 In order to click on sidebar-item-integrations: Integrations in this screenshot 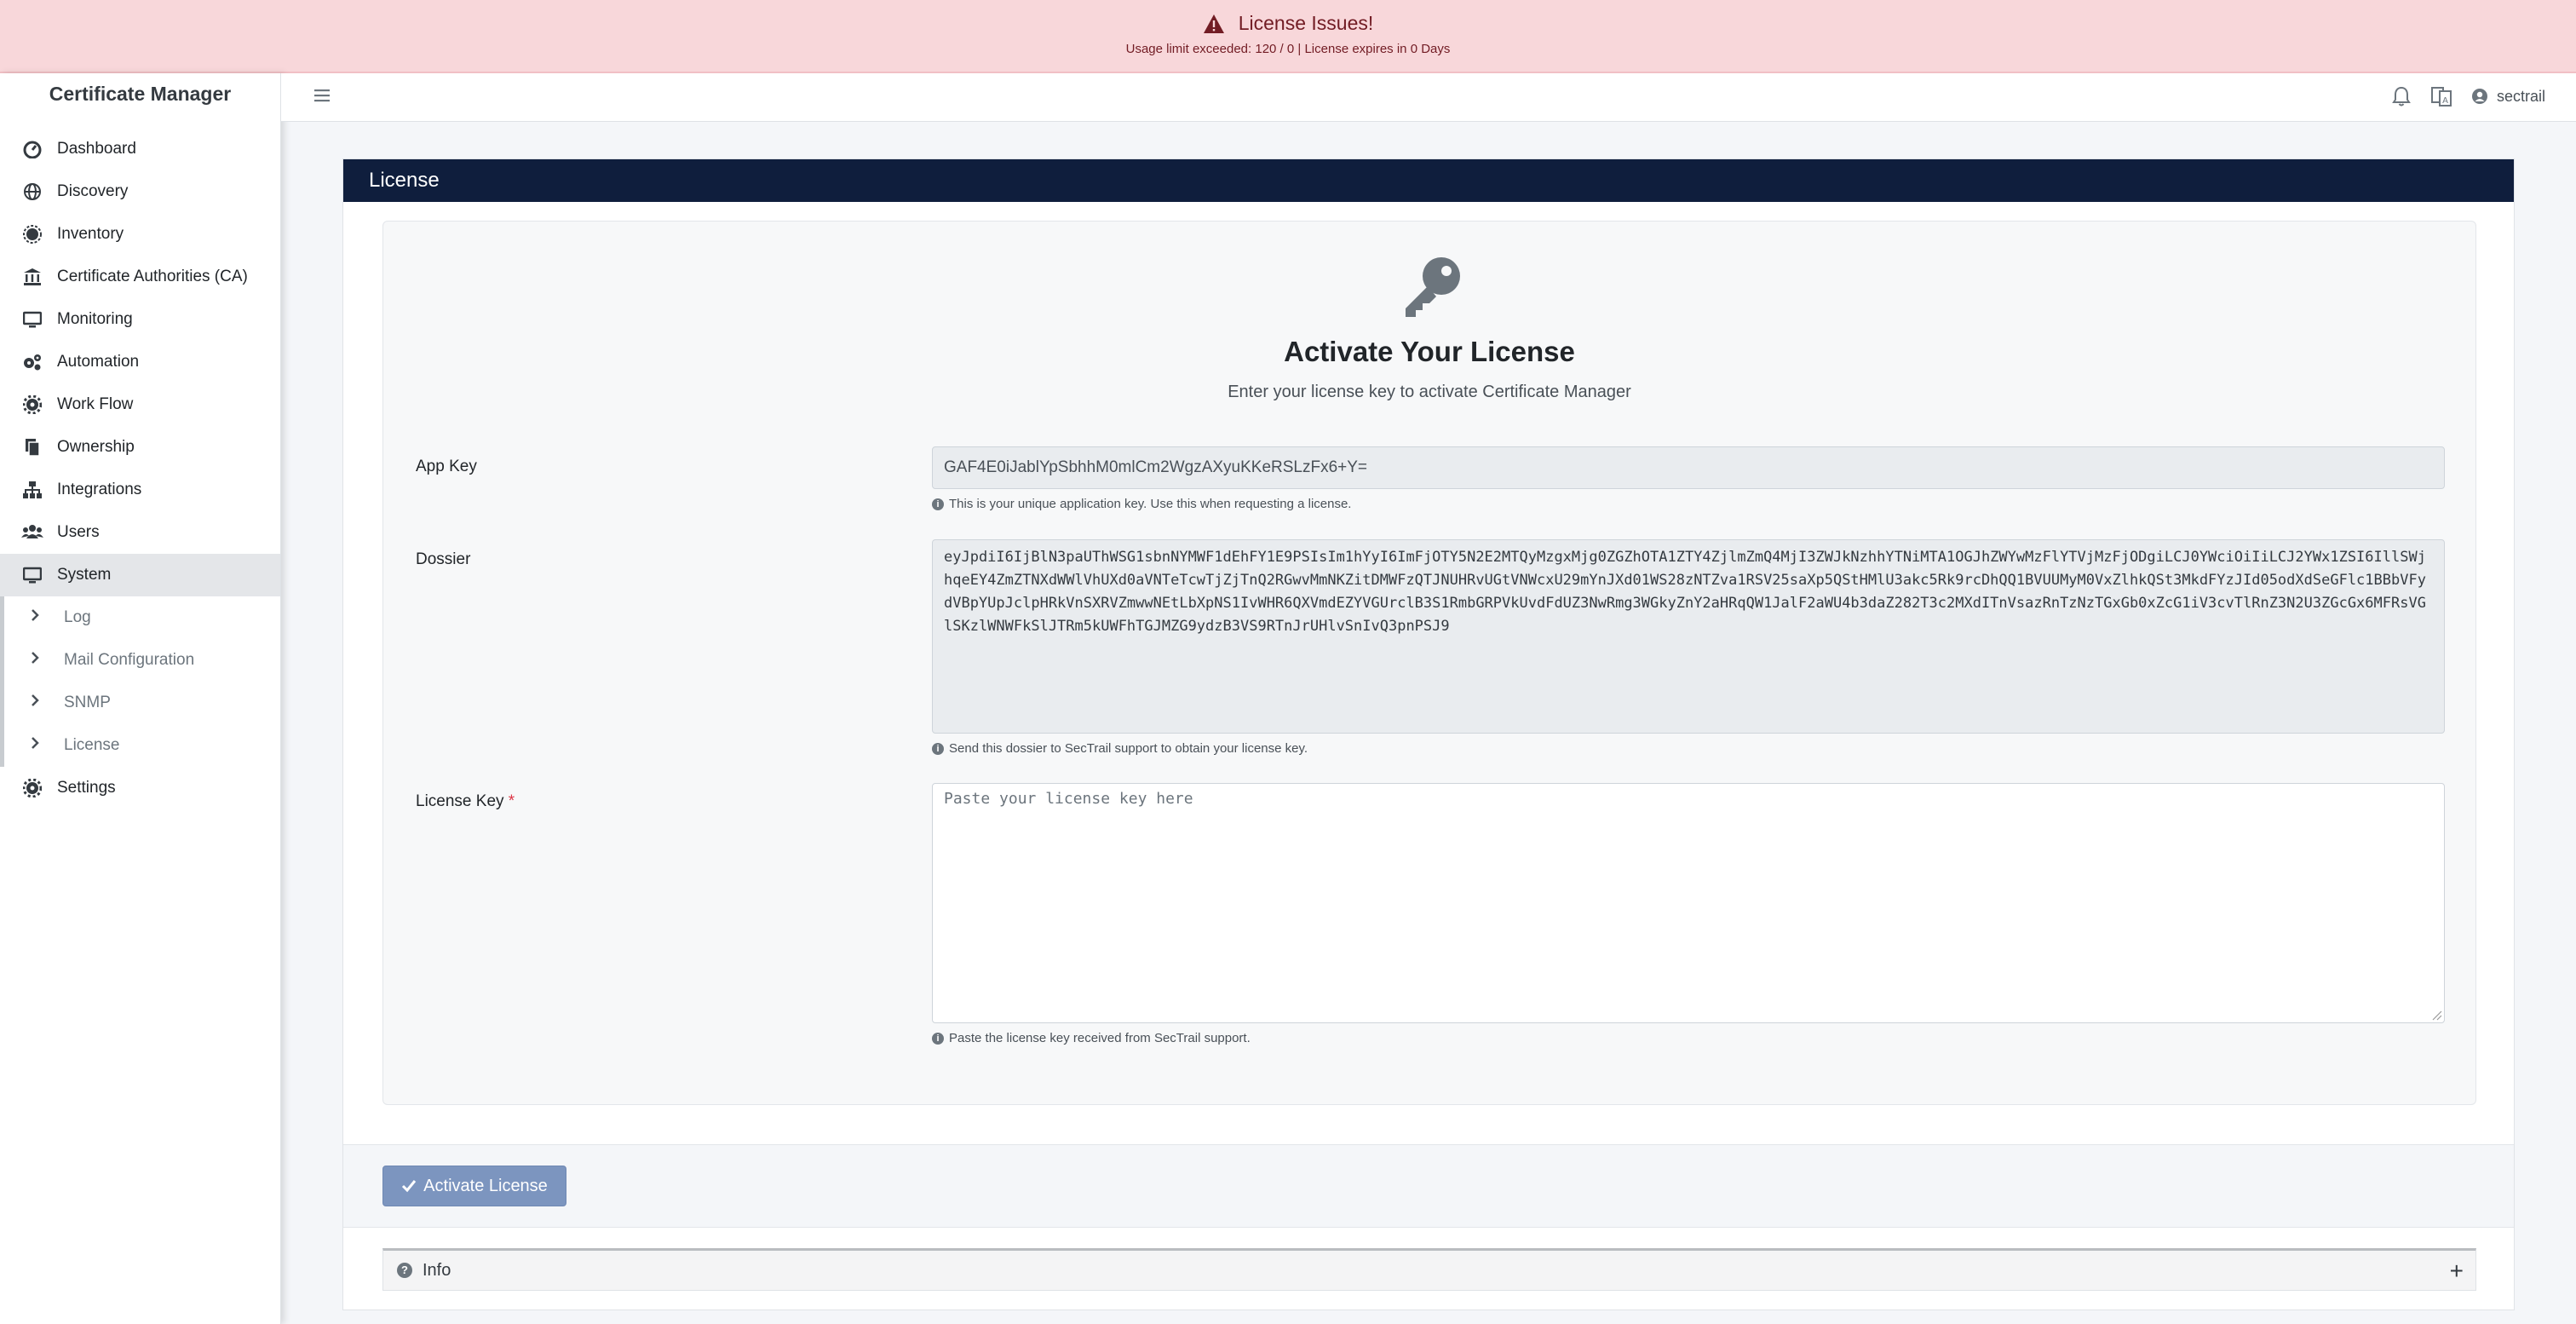, I will do `click(140, 490)`.